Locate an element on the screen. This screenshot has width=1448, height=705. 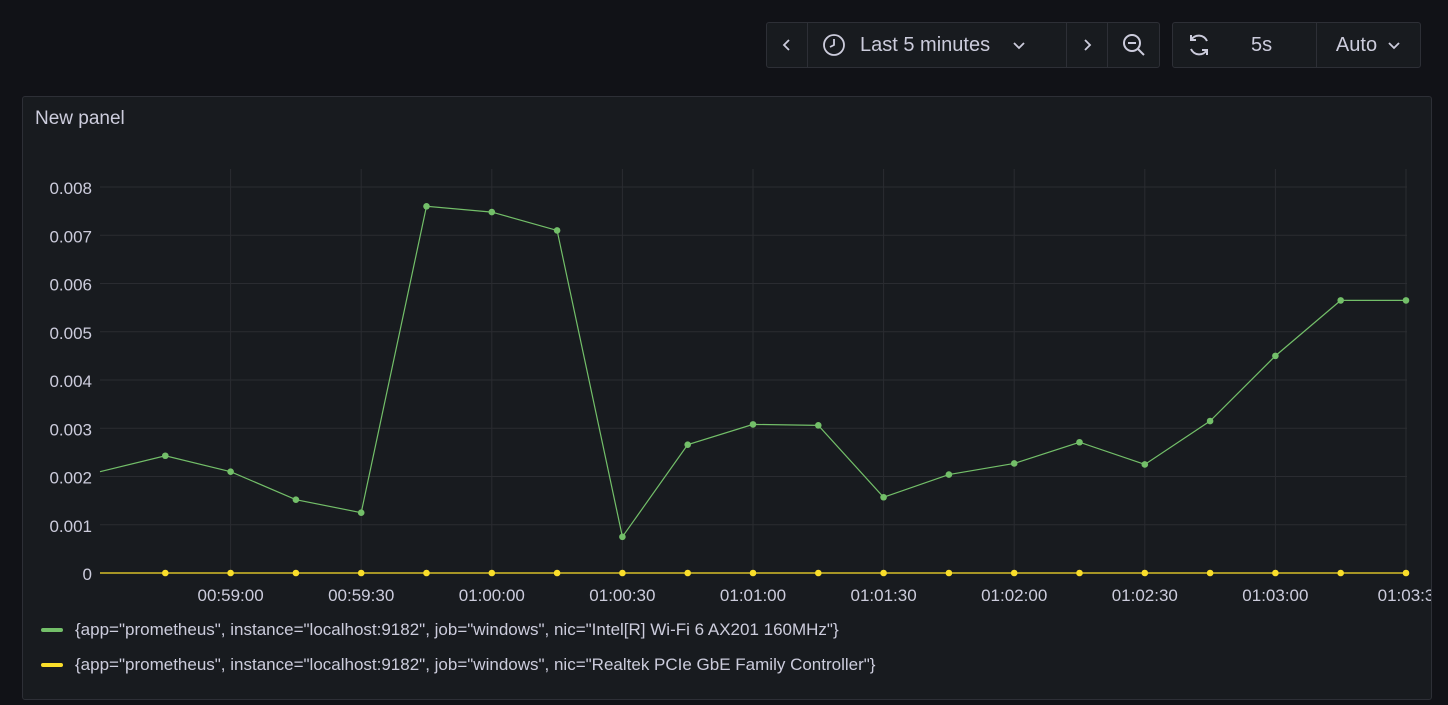
y-tick-label: 0.002 is located at coordinates (70, 478).